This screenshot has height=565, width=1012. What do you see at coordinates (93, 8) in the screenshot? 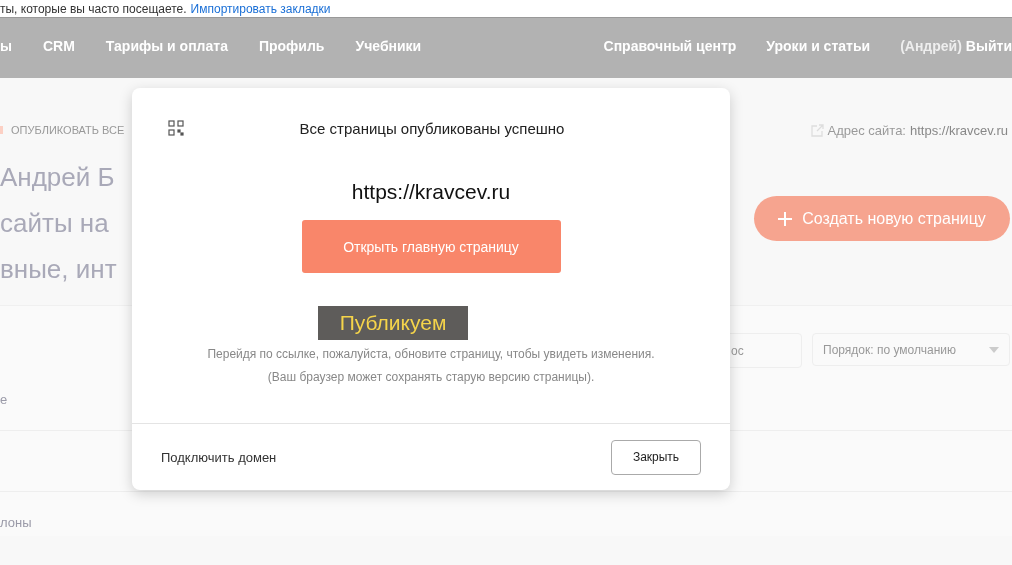
I see `bookmarks-hint: ты, которые вы часто посещаете.` at bounding box center [93, 8].